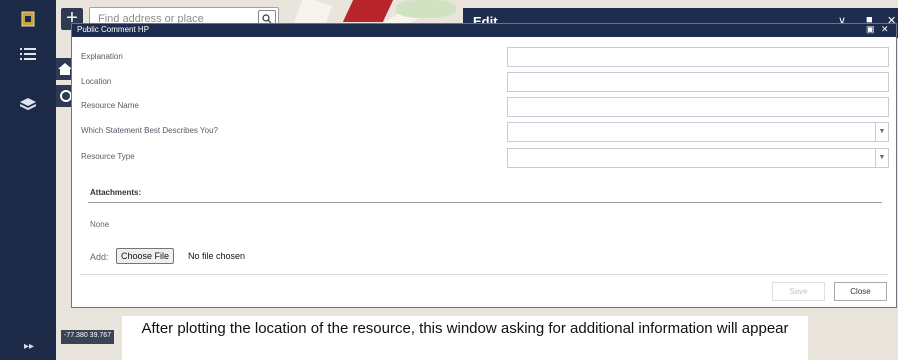 This screenshot has height=360, width=898. What do you see at coordinates (99, 257) in the screenshot?
I see `add-attachment-label: Add:` at bounding box center [99, 257].